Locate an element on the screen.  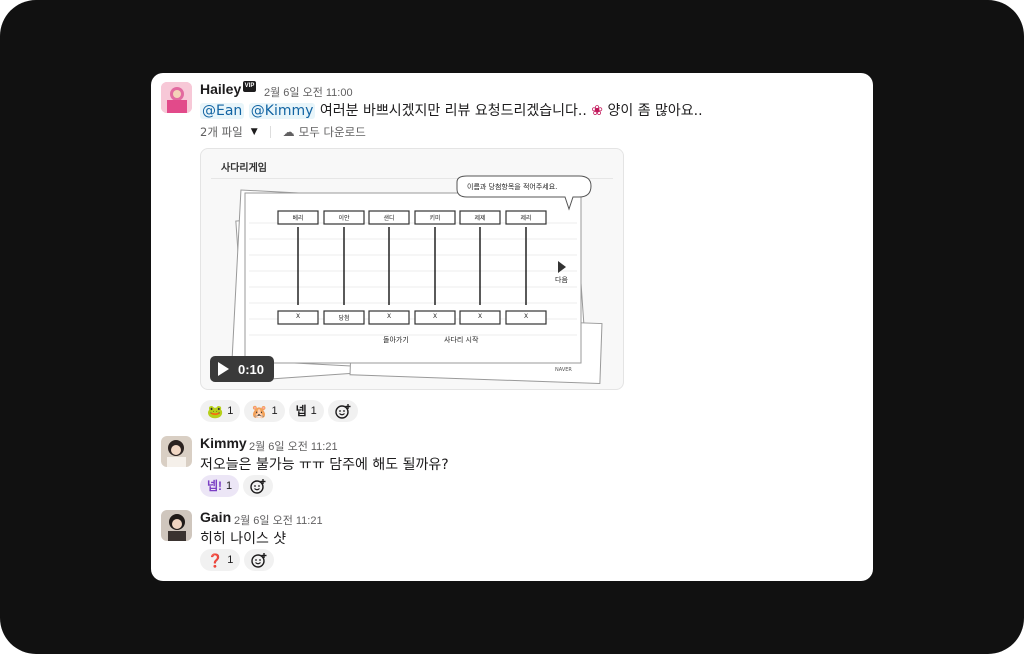
message-body: 여러분 바쁘시겠지만 리뷰 요청드리겠습니다.. is located at coordinates (453, 111).